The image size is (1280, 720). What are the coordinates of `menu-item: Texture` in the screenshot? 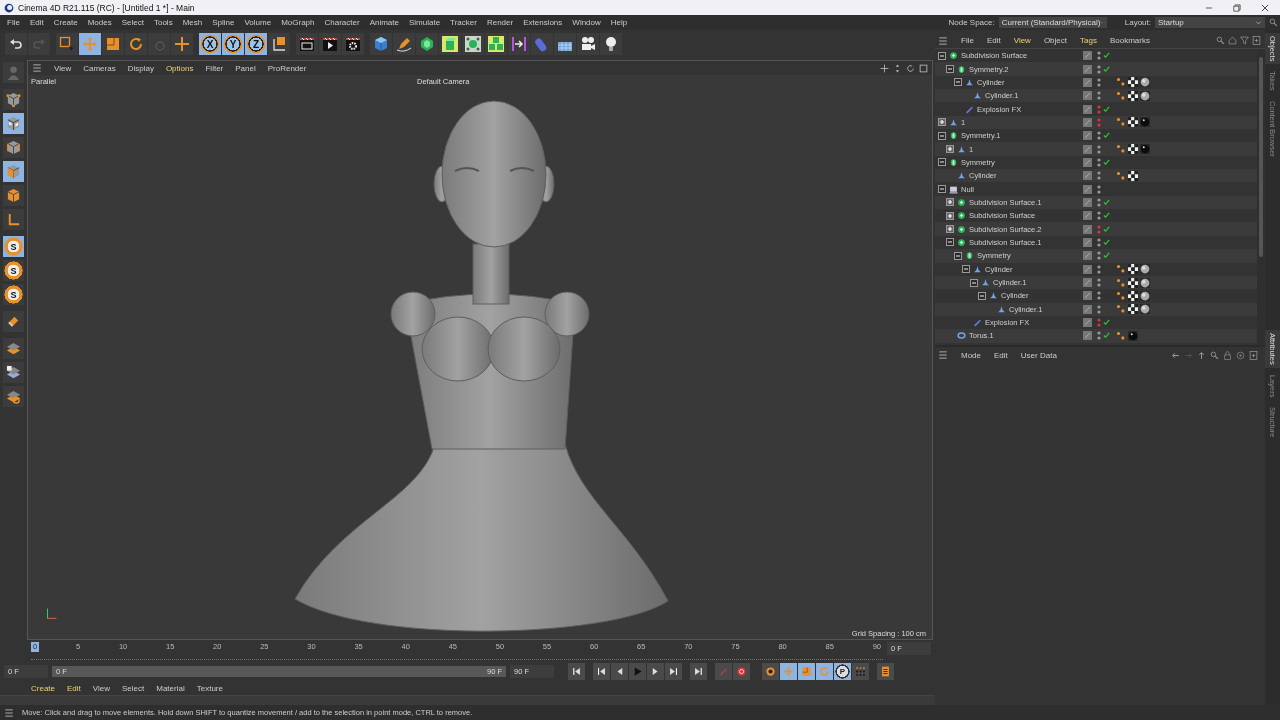 It's located at (209, 688).